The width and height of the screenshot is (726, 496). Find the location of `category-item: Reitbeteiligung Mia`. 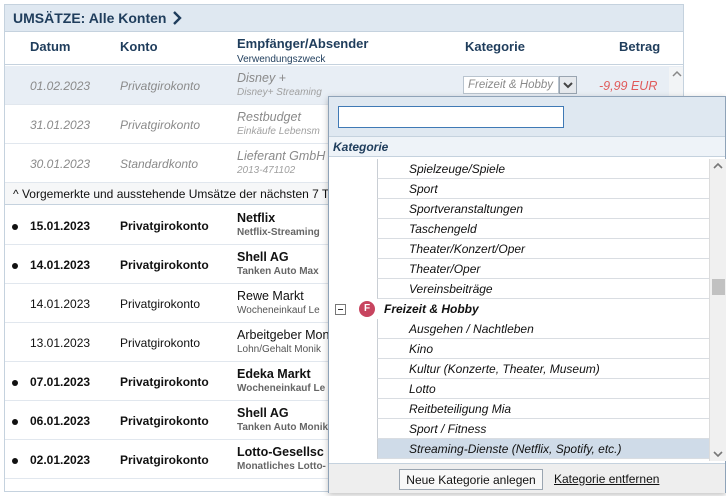

category-item: Reitbeteiligung Mia is located at coordinates (543, 409).